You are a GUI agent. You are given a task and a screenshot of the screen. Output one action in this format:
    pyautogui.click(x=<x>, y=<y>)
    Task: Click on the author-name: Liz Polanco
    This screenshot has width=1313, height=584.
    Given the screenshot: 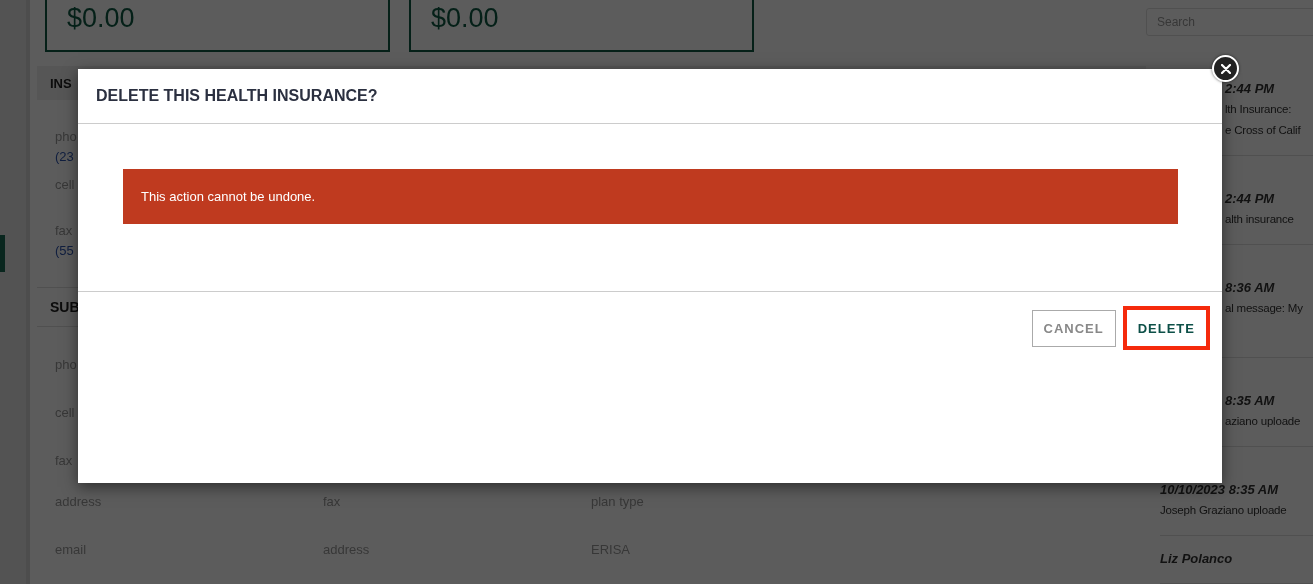 What is the action you would take?
    pyautogui.click(x=1197, y=559)
    